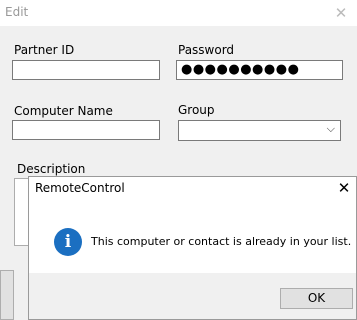 The height and width of the screenshot is (320, 357). What do you see at coordinates (68, 242) in the screenshot?
I see `info-icon: i` at bounding box center [68, 242].